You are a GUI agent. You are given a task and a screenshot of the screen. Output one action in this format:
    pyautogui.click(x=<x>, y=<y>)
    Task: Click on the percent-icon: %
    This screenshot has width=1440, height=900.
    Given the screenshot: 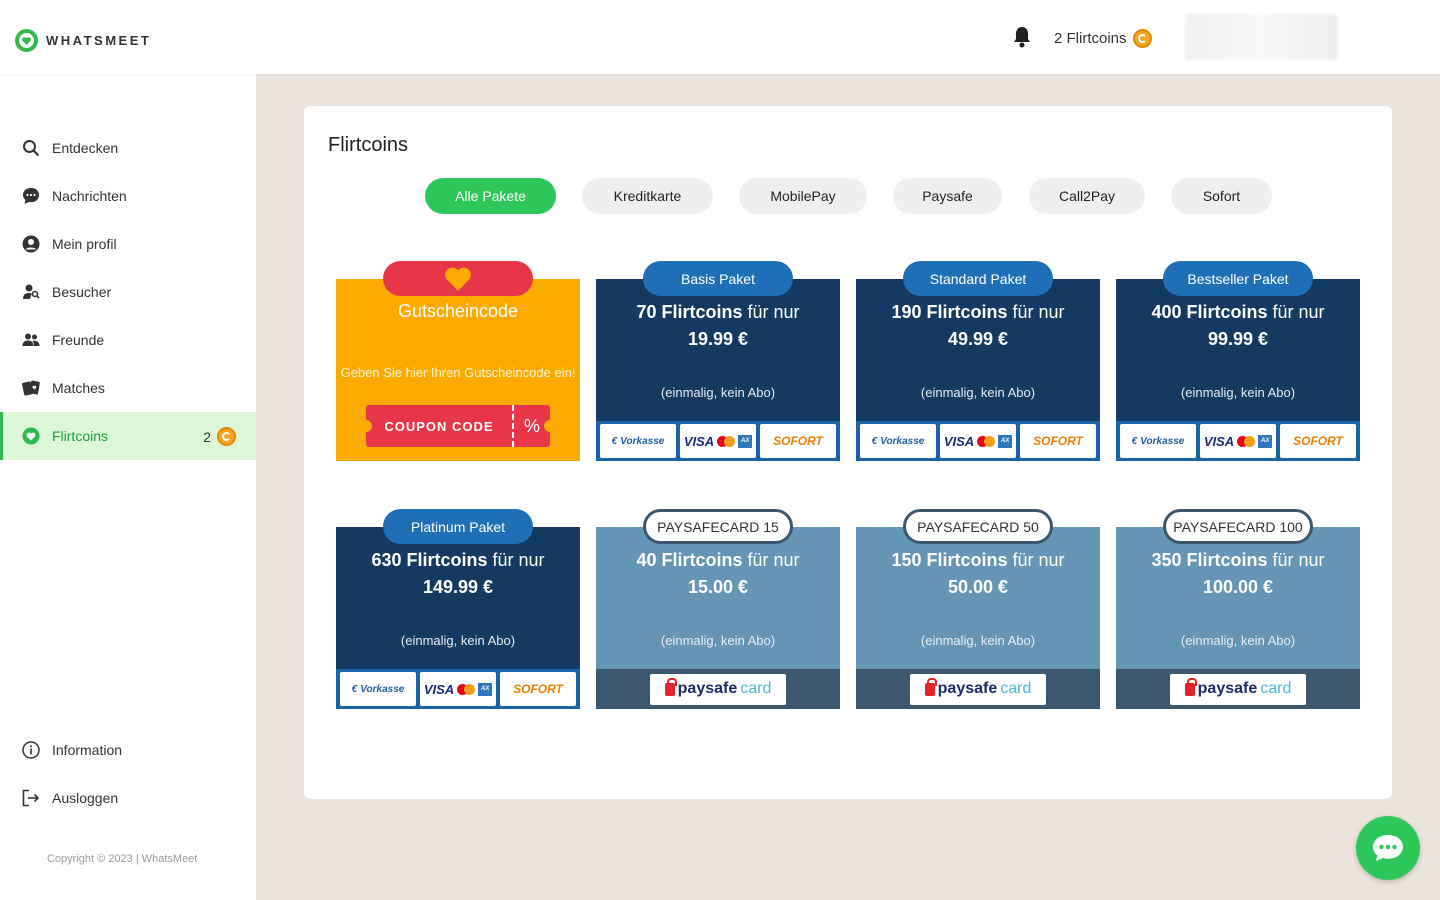 What is the action you would take?
    pyautogui.click(x=531, y=426)
    